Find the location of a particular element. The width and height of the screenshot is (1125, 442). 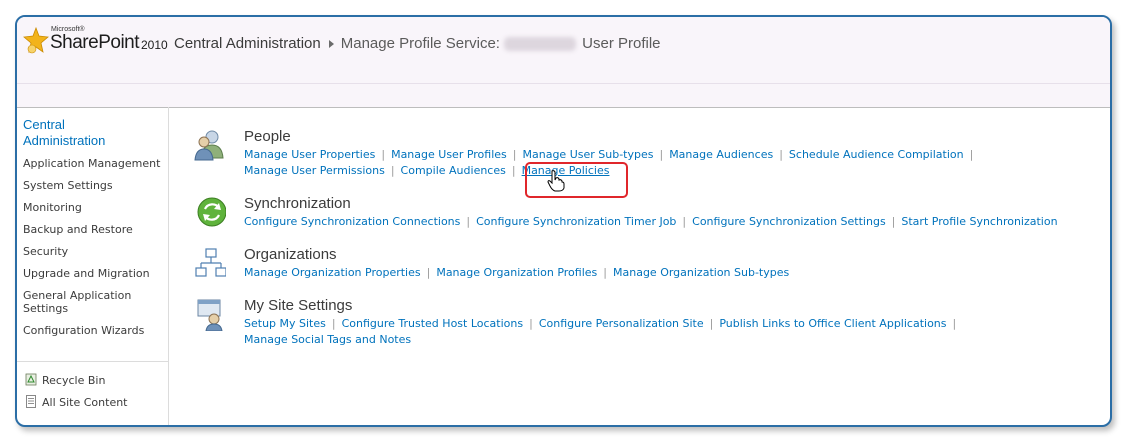

configure-personalization-site-link: Configure Personalization Site is located at coordinates (621, 323).